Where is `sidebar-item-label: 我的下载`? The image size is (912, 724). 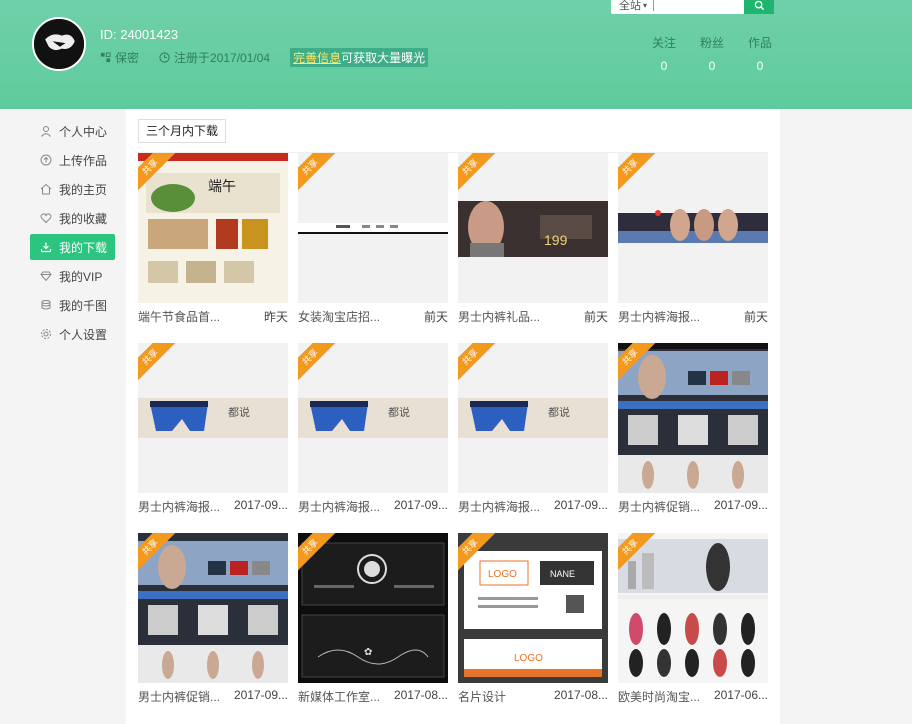
sidebar-item-label: 我的下载 is located at coordinates (83, 247).